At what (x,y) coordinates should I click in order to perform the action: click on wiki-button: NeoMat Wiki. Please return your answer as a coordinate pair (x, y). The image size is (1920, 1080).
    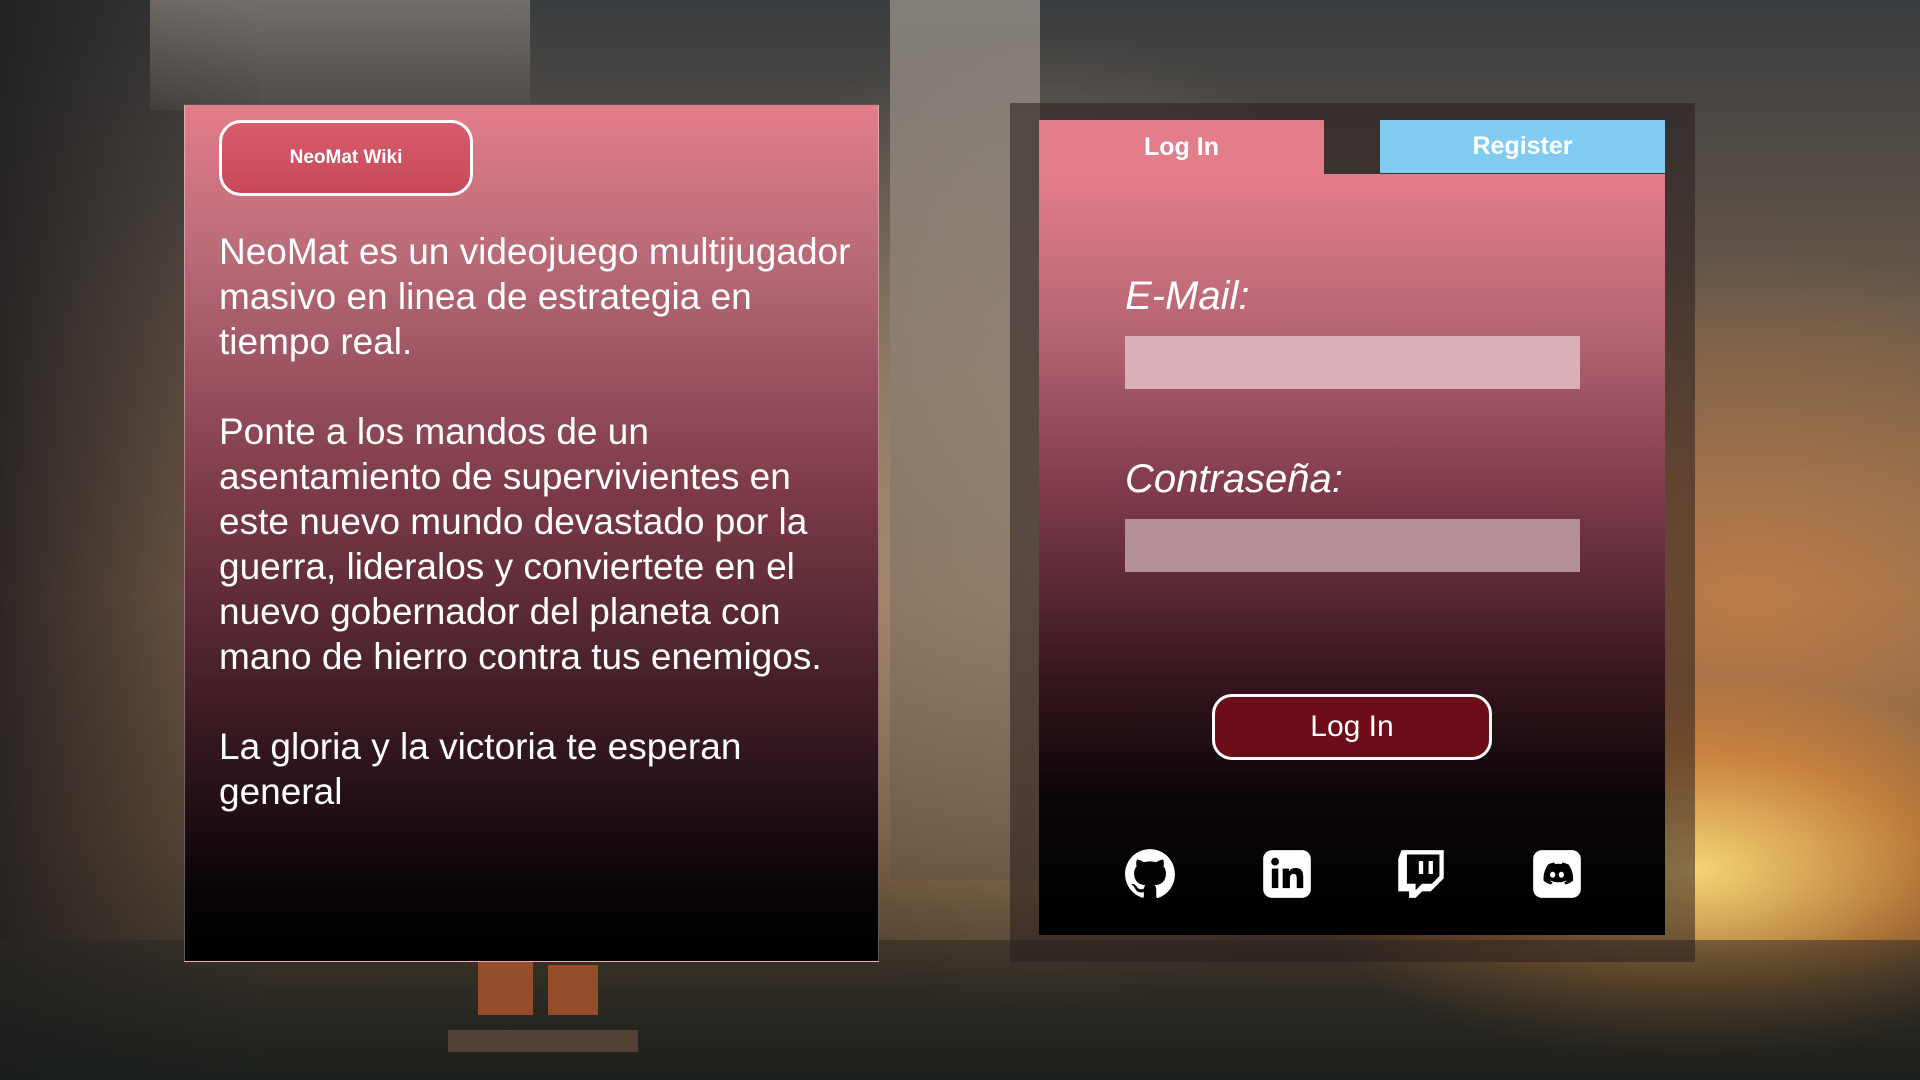
    Looking at the image, I should click on (346, 158).